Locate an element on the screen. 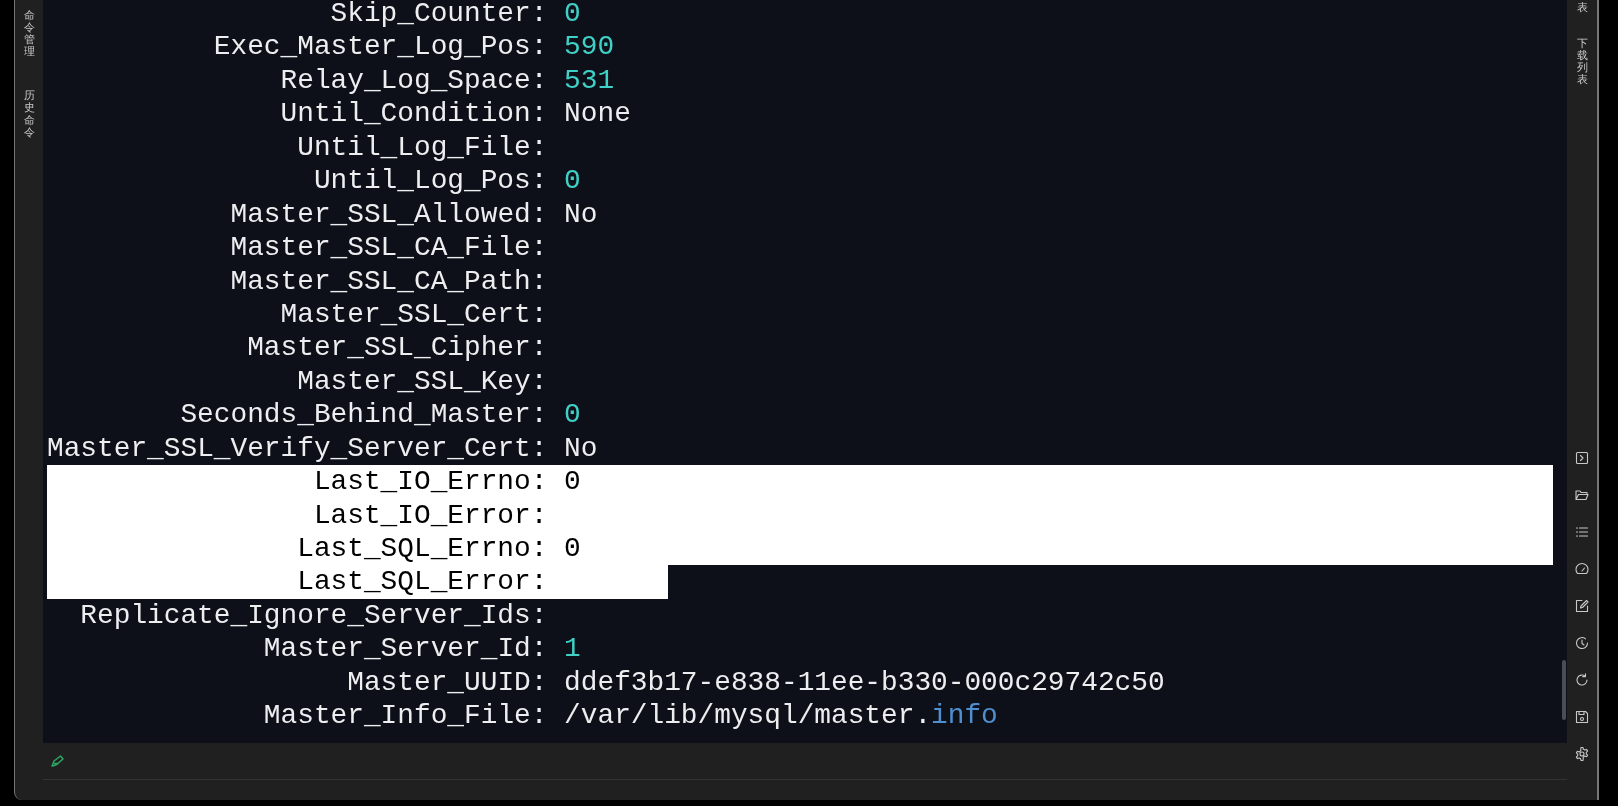 Image resolution: width=1618 pixels, height=806 pixels. field-label: Replicate_Ignore_Server_Ids: is located at coordinates (314, 615).